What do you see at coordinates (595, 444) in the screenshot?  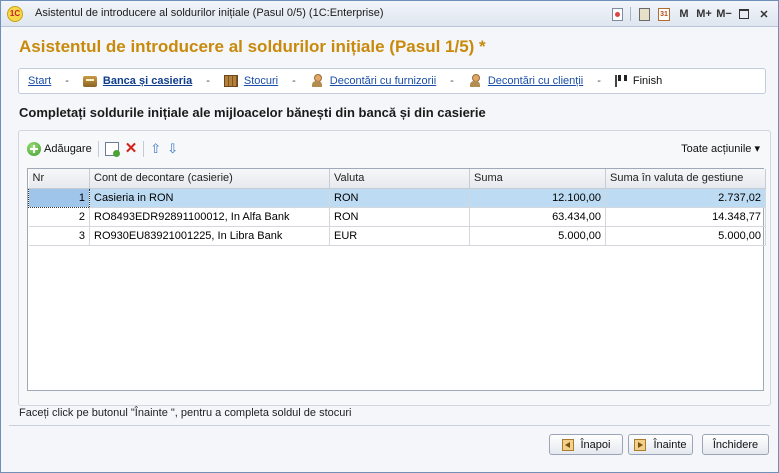 I see `back-button-label: Înapoi` at bounding box center [595, 444].